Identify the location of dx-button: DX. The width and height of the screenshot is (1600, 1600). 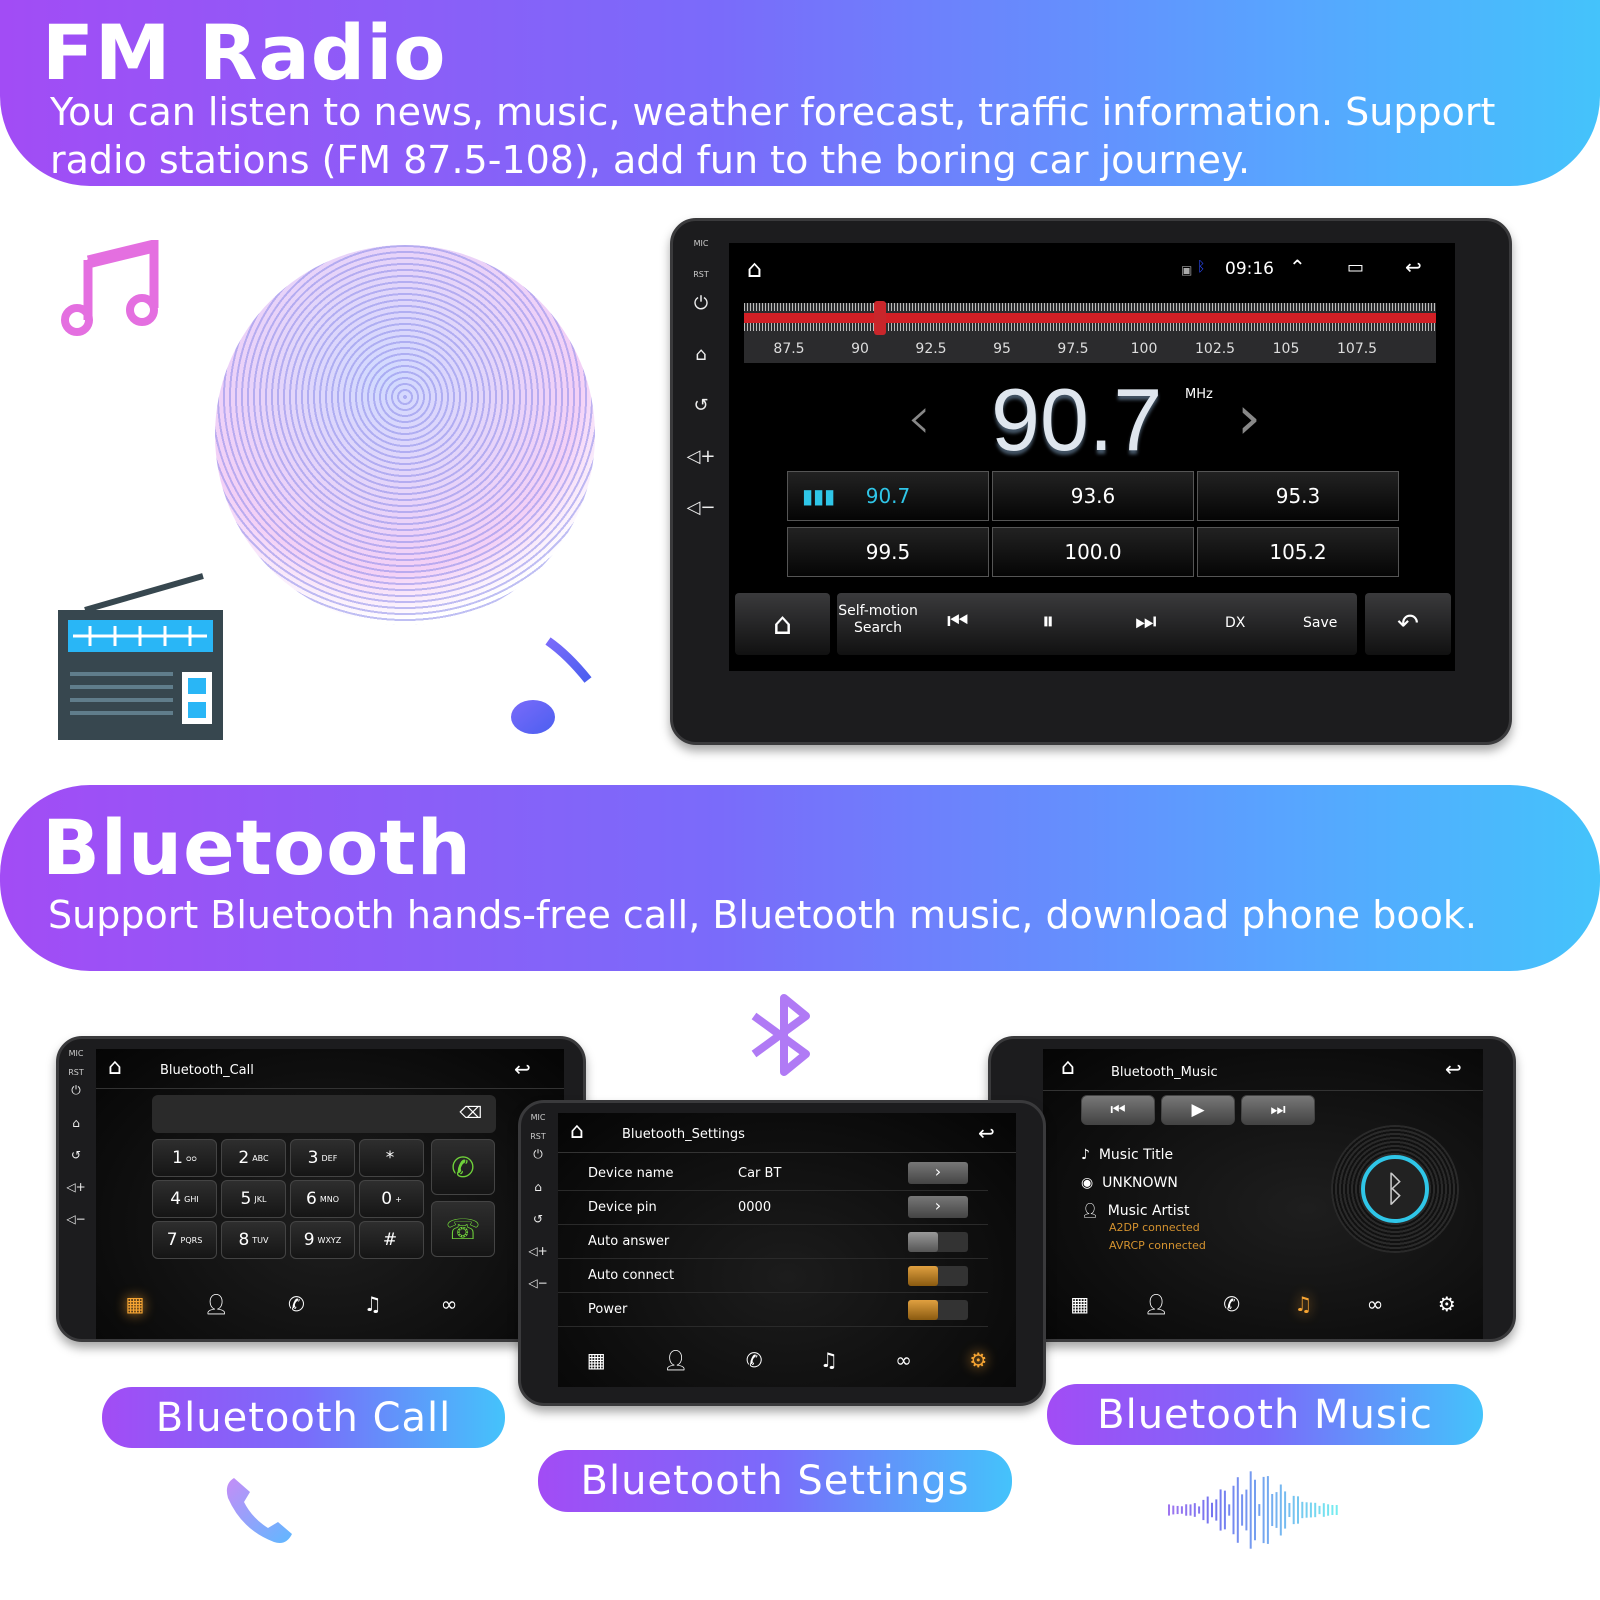
(1235, 623).